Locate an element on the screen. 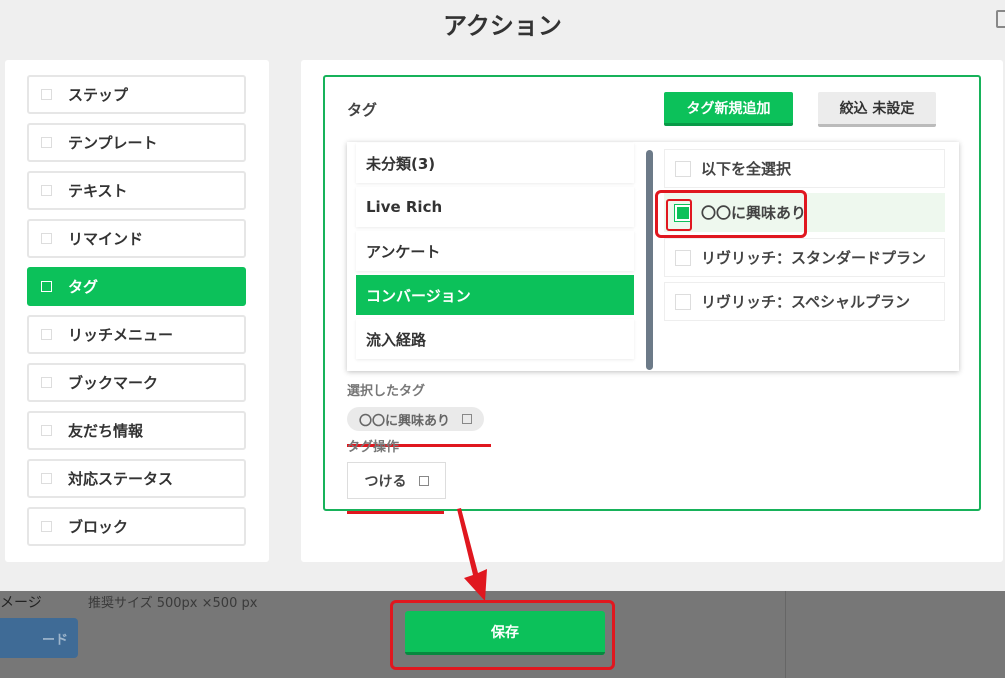 This screenshot has width=1005, height=678. category-item: Live Rich is located at coordinates (495, 207).